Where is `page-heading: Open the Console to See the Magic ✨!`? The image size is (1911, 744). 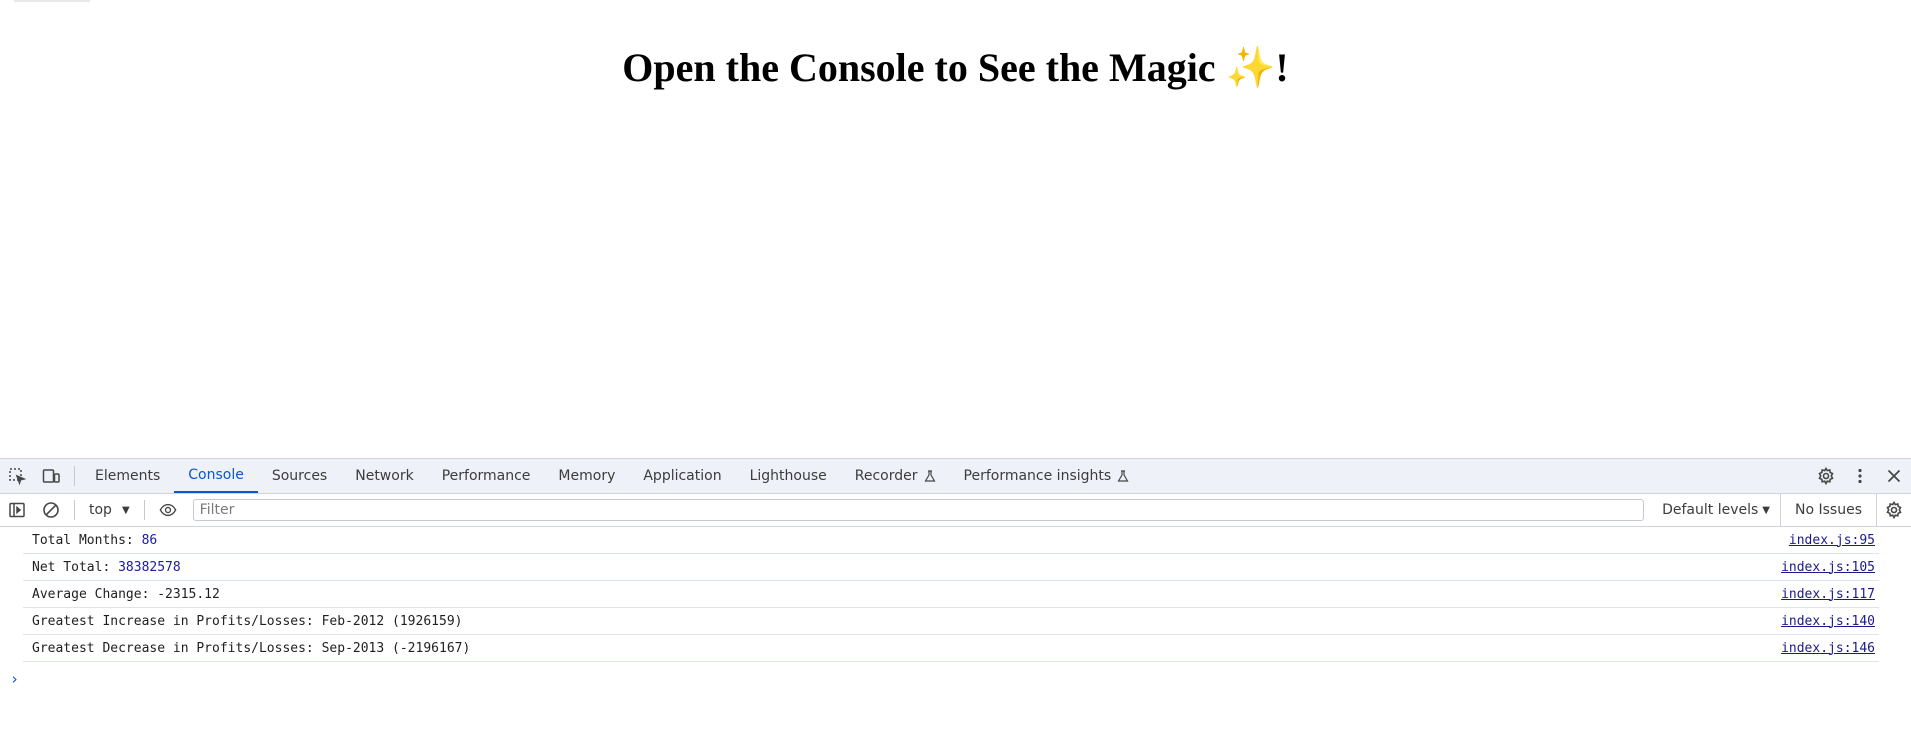 page-heading: Open the Console to See the Magic ✨! is located at coordinates (955, 67).